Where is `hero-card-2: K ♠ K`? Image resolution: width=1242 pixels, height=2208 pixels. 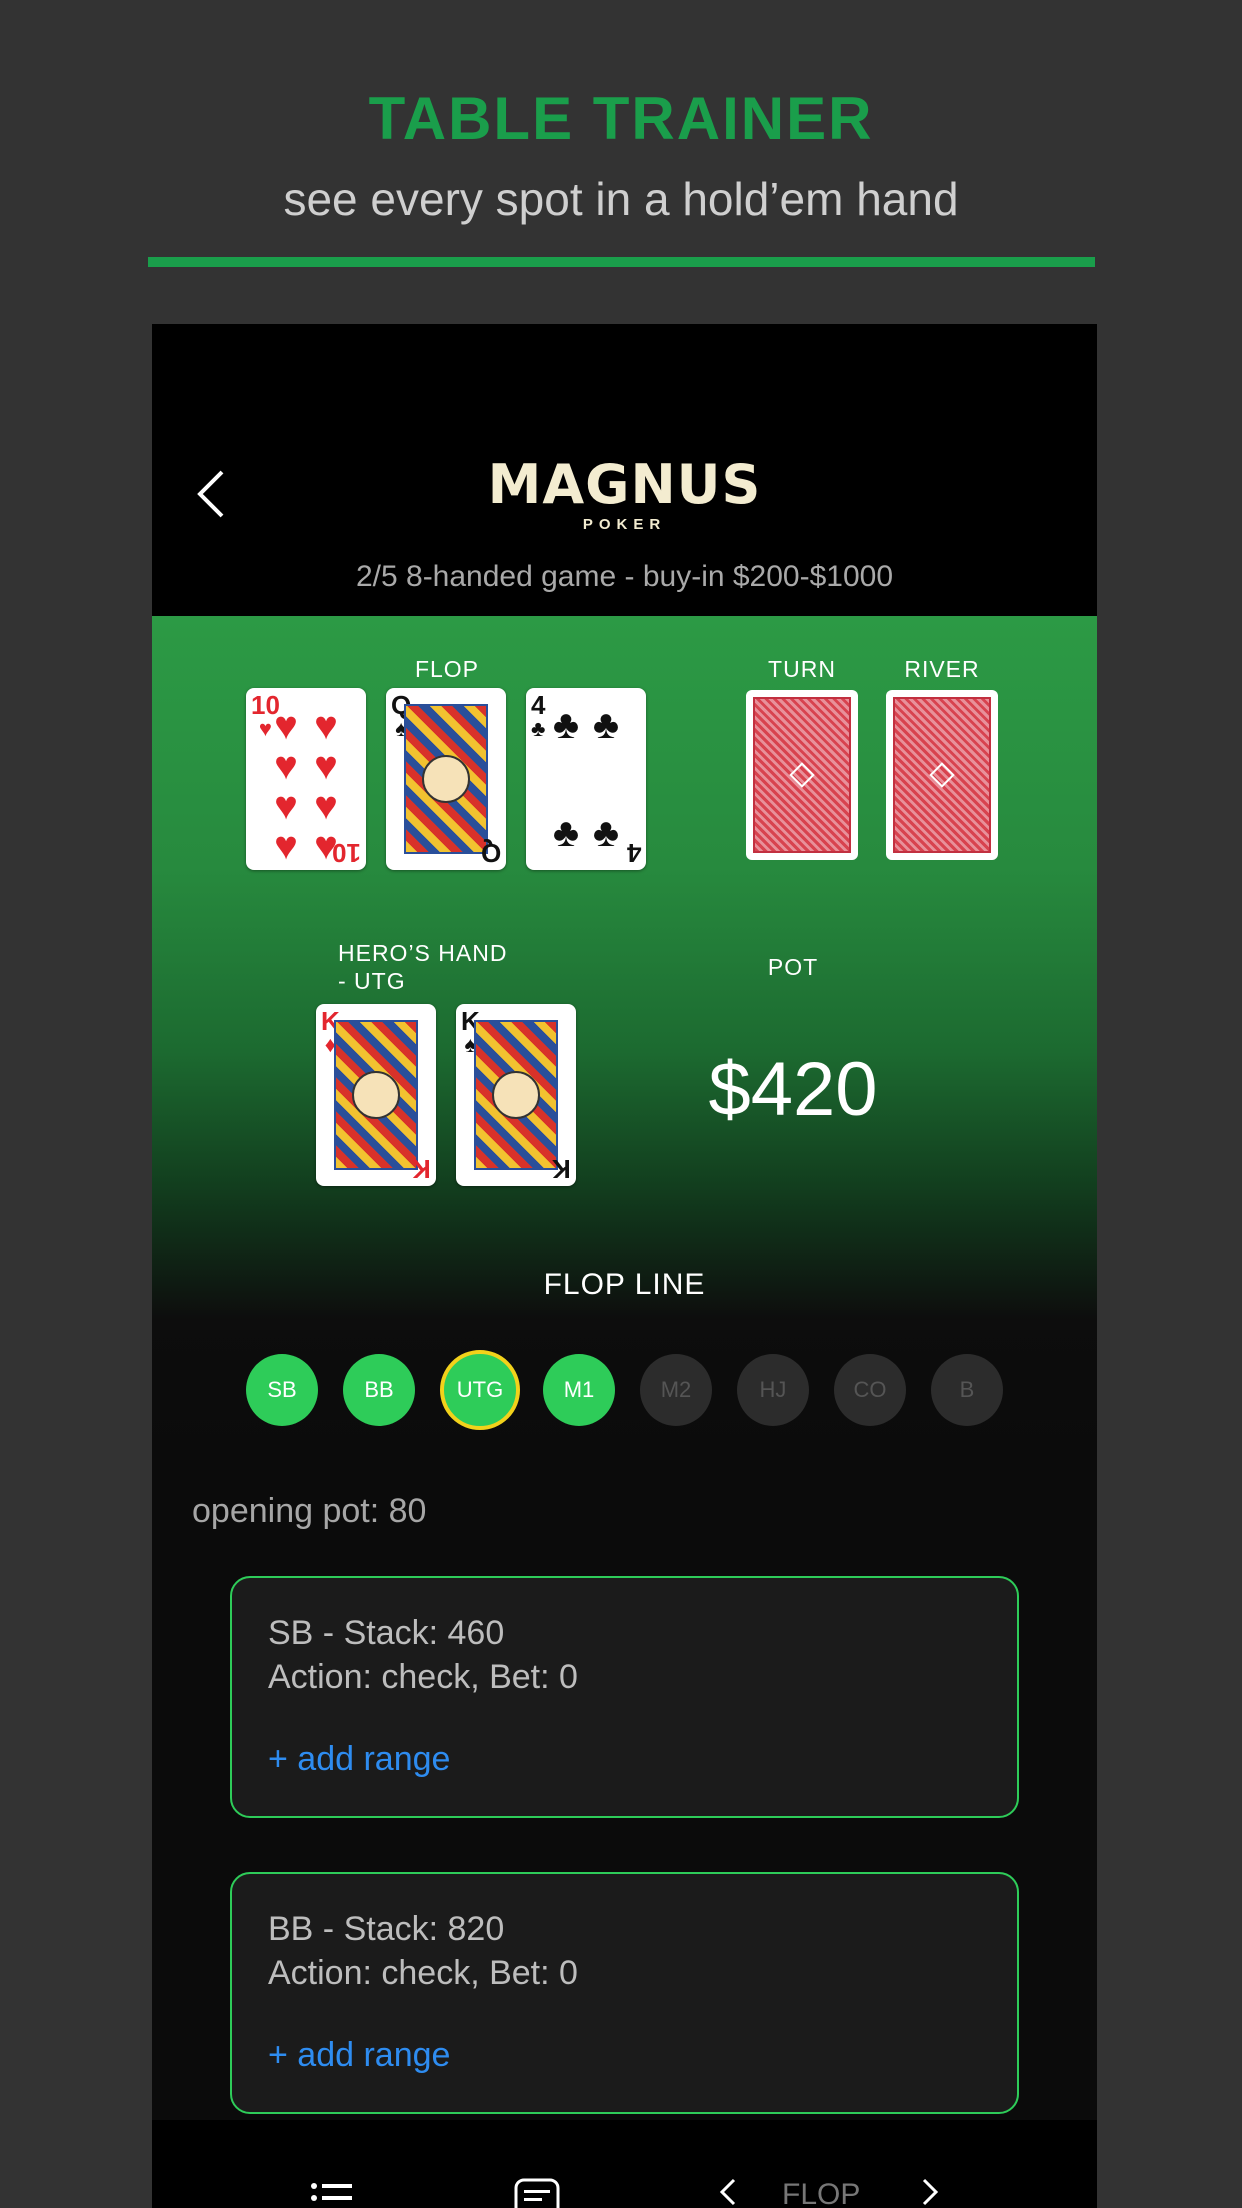 hero-card-2: K ♠ K is located at coordinates (516, 1095).